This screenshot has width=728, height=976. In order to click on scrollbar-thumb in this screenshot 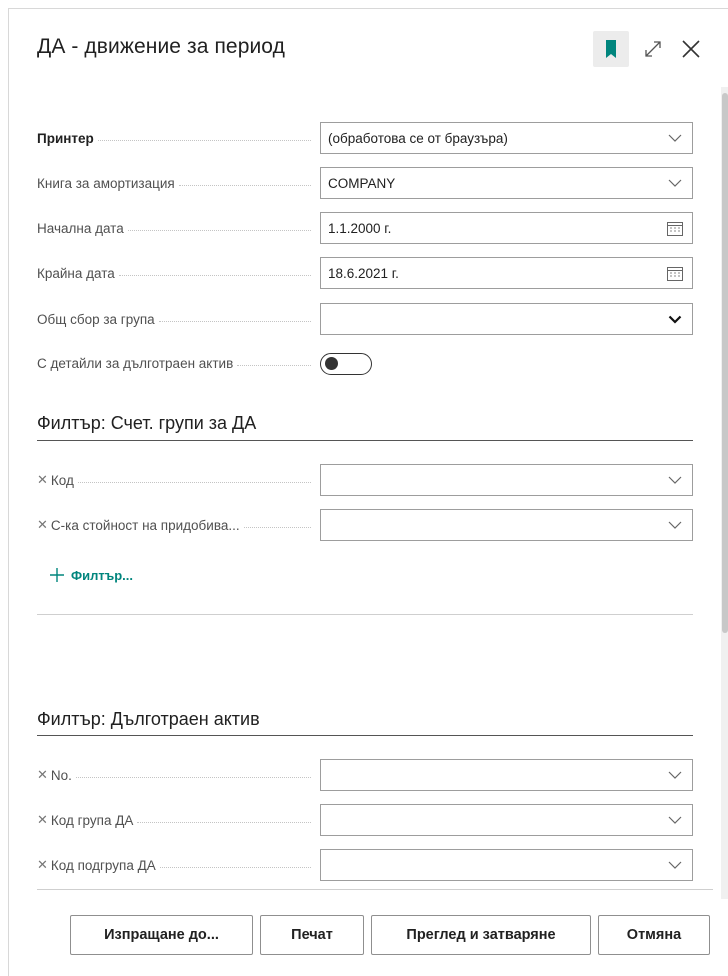, I will do `click(725, 363)`.